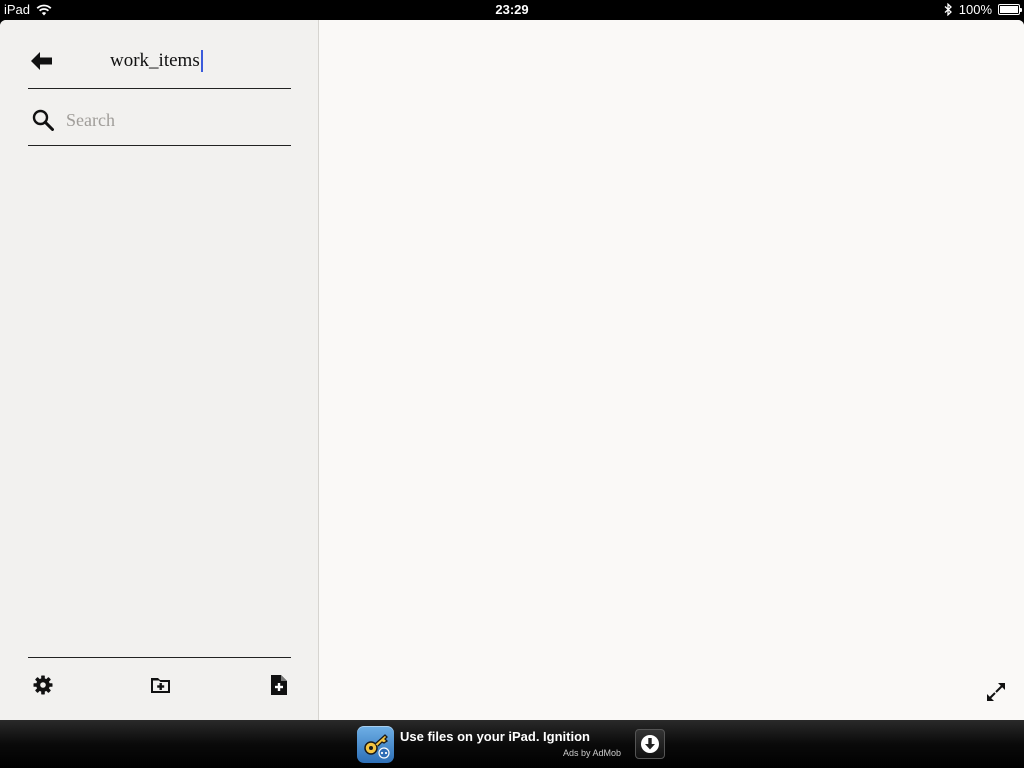 This screenshot has height=768, width=1024. What do you see at coordinates (975, 9) in the screenshot?
I see `battery-percent: 100%` at bounding box center [975, 9].